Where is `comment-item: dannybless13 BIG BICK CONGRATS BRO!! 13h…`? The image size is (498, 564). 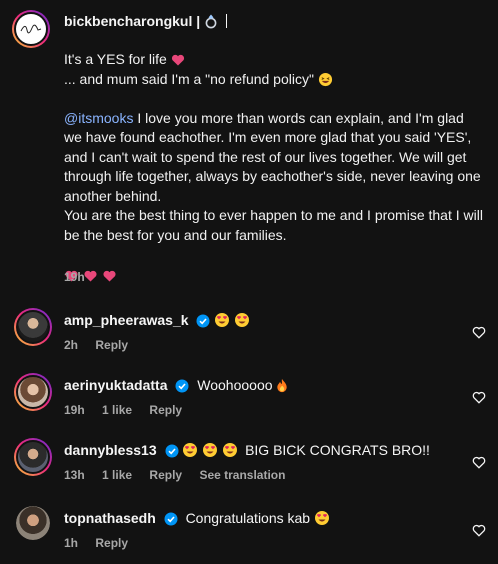 comment-item: dannybless13 BIG BICK CONGRATS BRO!! 13h… is located at coordinates (249, 466).